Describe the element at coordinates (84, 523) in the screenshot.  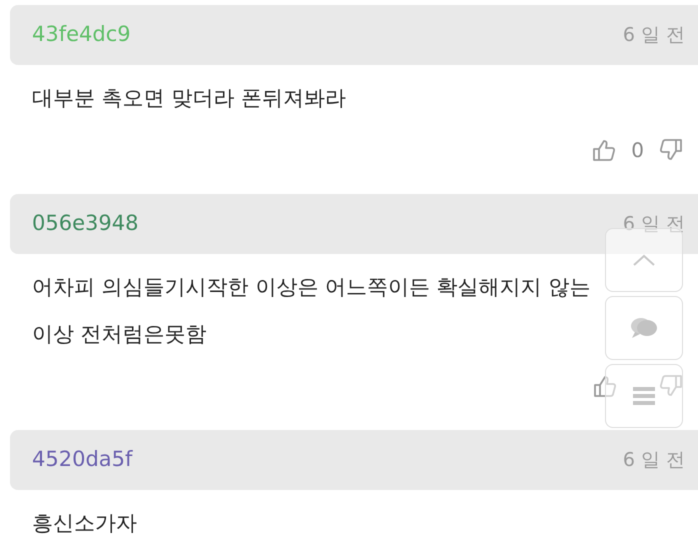
I see `comment-text: 흥신소가자` at that location.